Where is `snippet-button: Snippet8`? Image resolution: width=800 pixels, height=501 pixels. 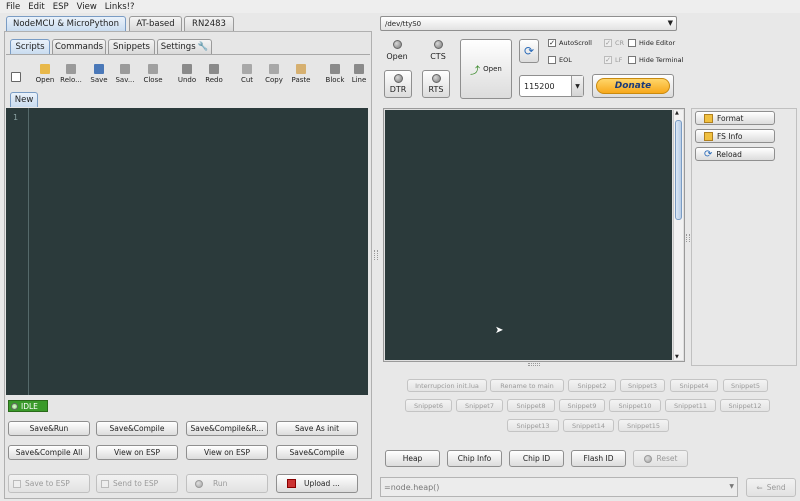
snippet-button: Snippet8 is located at coordinates (531, 405).